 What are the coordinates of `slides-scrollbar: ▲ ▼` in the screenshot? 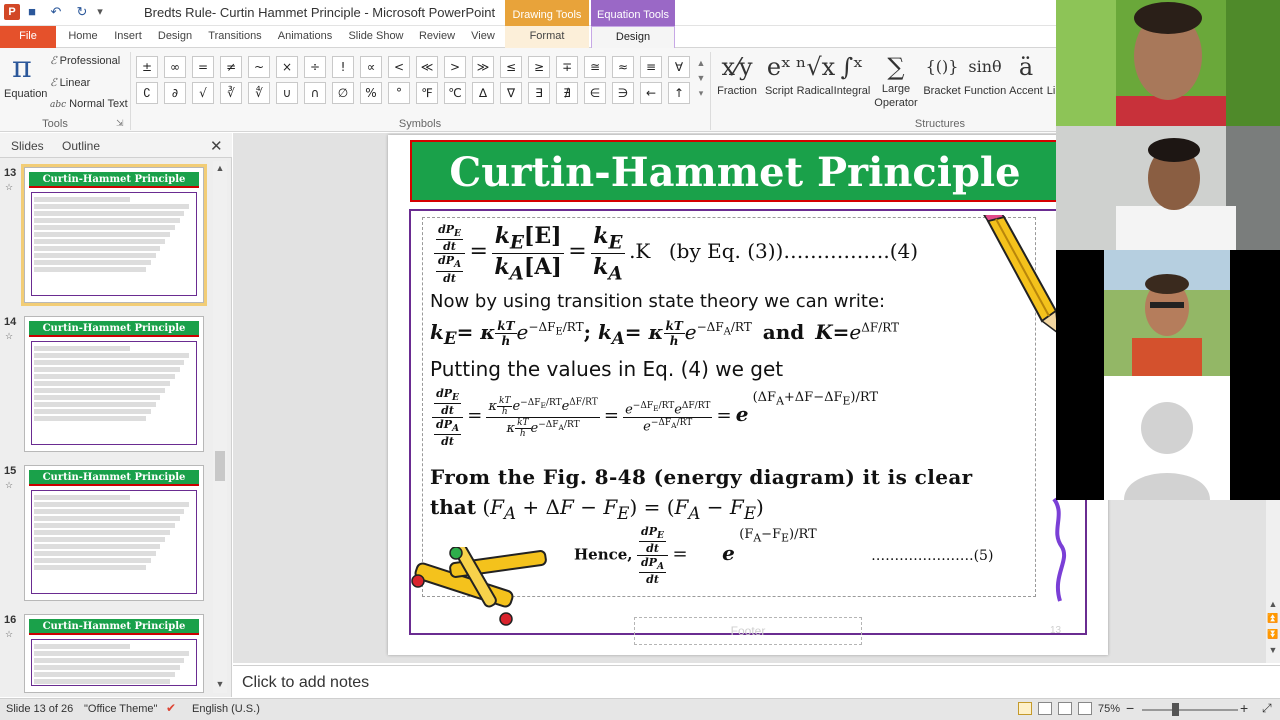 It's located at (220, 427).